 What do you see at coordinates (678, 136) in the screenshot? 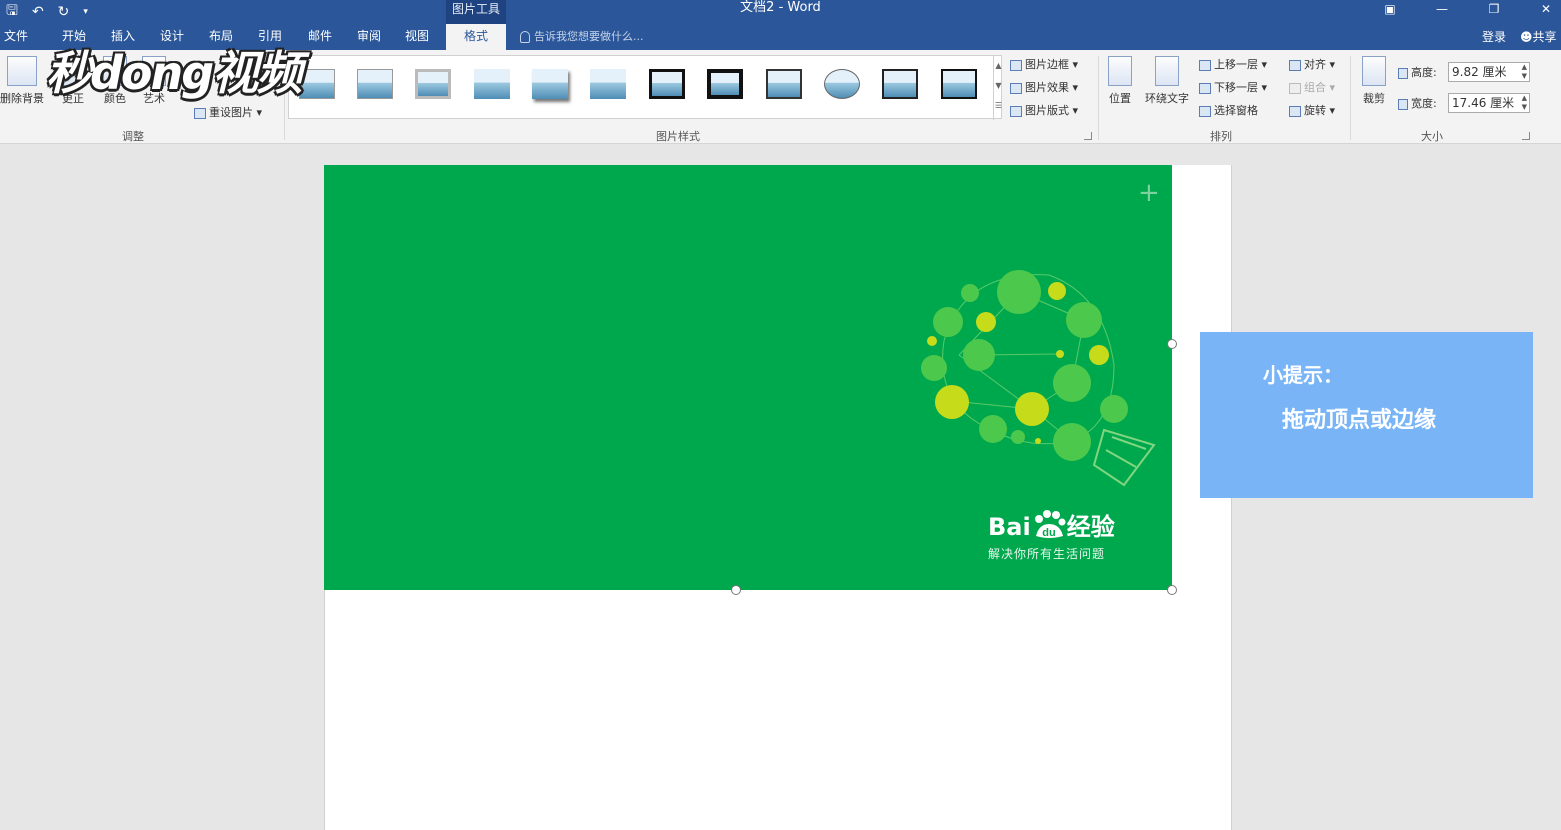
I see `picture-styles-group-label: 图片样式` at bounding box center [678, 136].